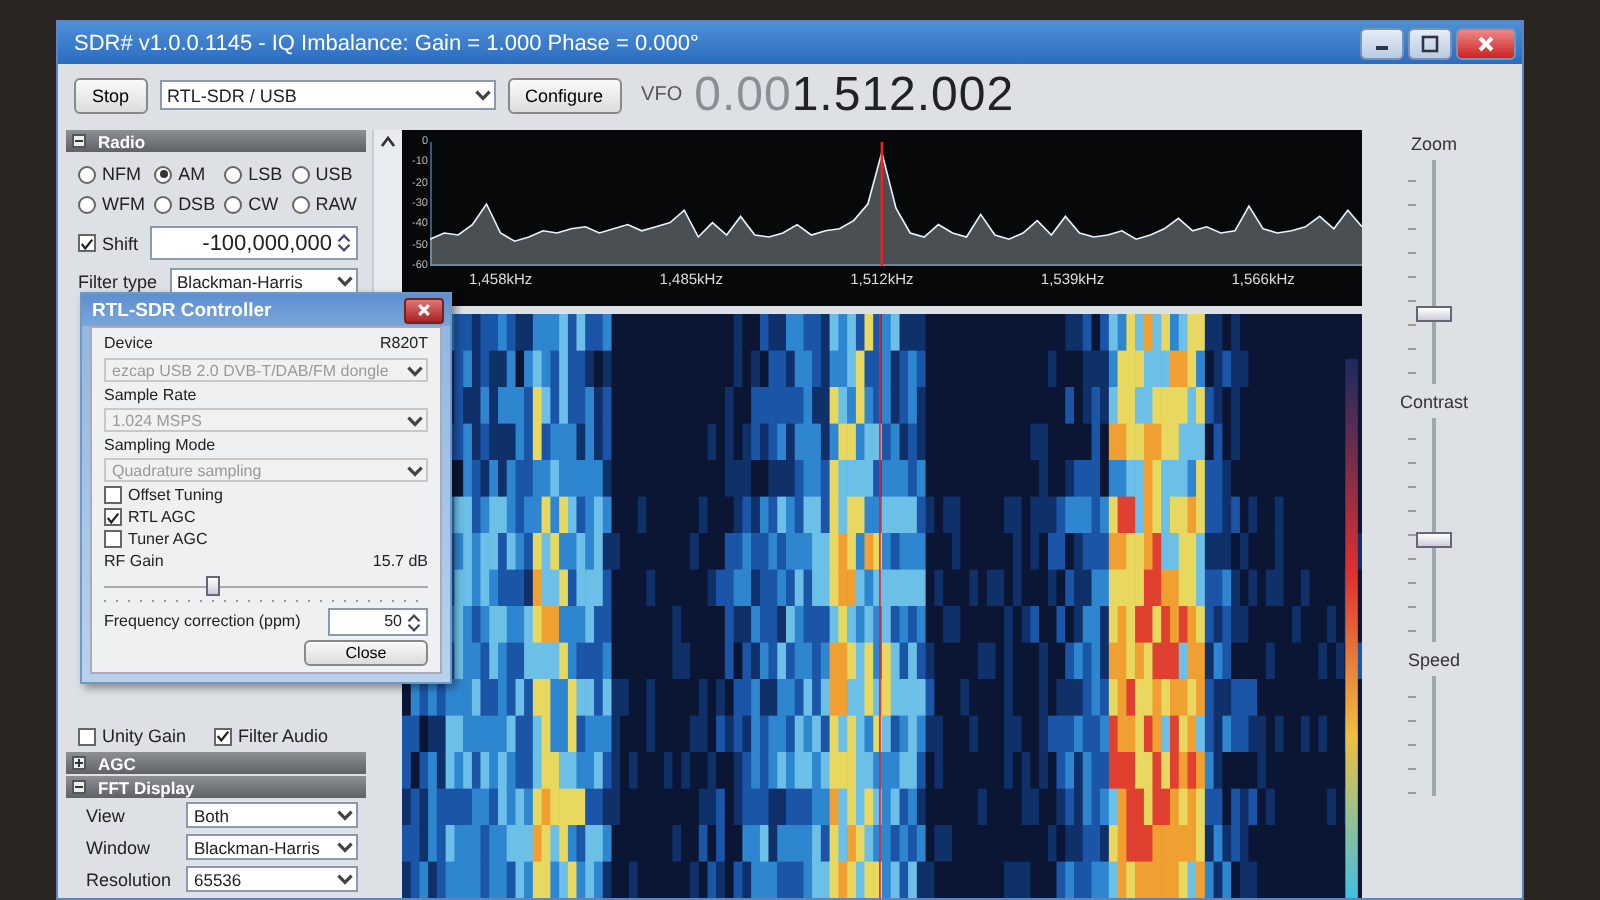 Image resolution: width=1600 pixels, height=900 pixels. Describe the element at coordinates (882, 204) in the screenshot. I see `tuning-line` at that location.